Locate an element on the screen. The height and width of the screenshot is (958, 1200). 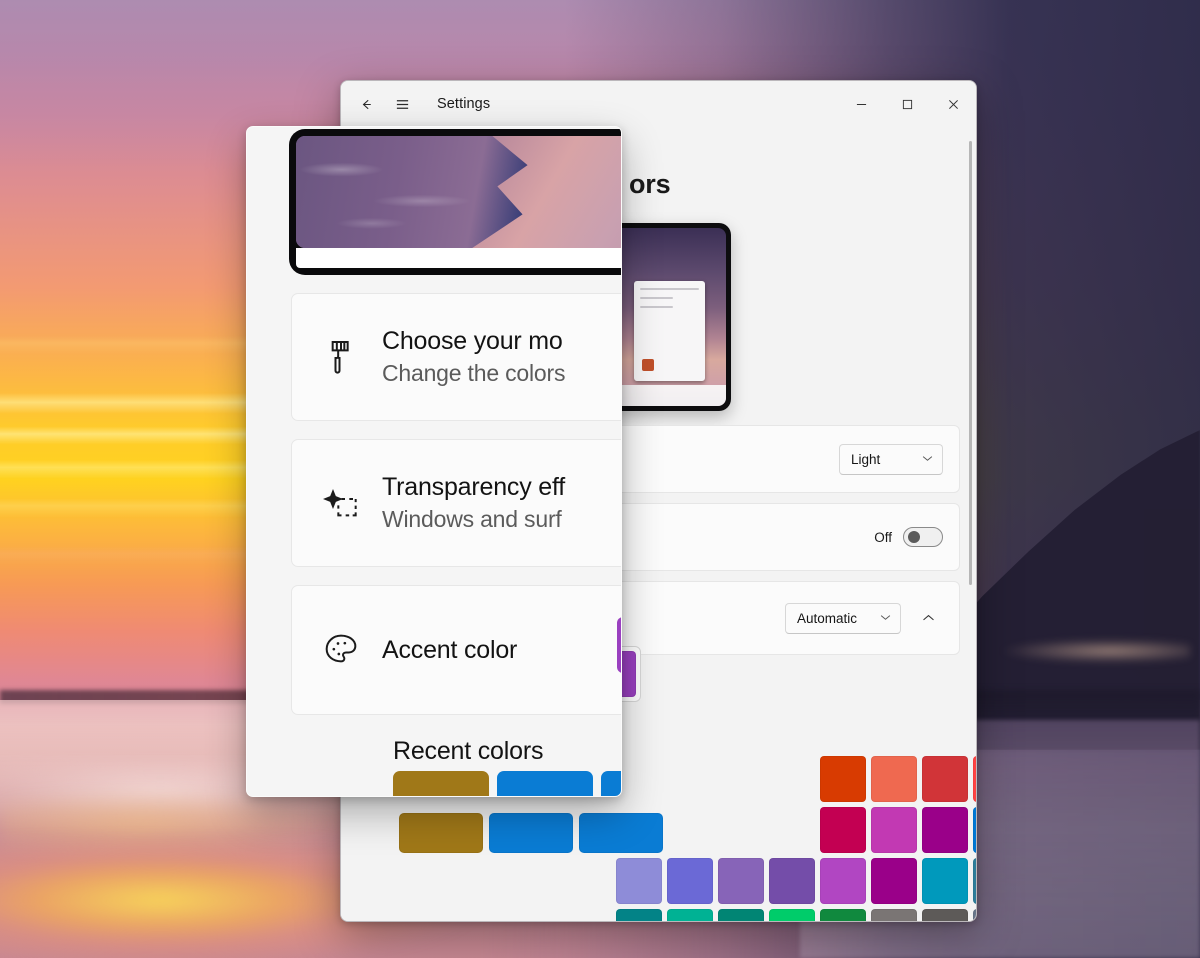
transparency-toggle is located at coordinates (923, 537).